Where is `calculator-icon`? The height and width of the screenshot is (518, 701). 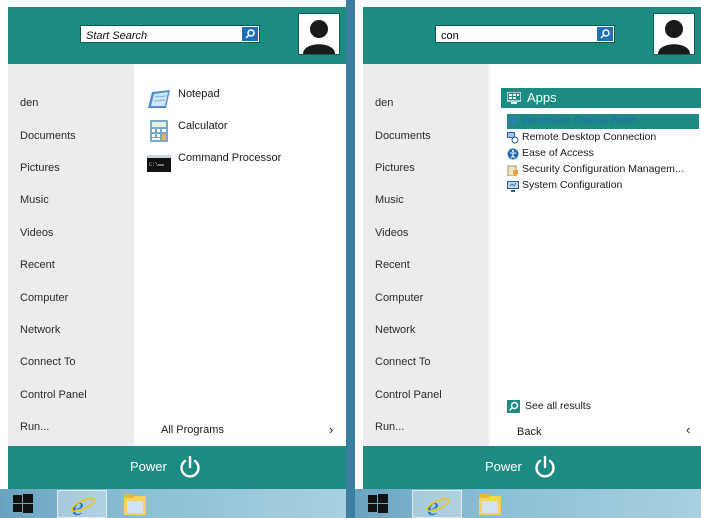 calculator-icon is located at coordinates (159, 131).